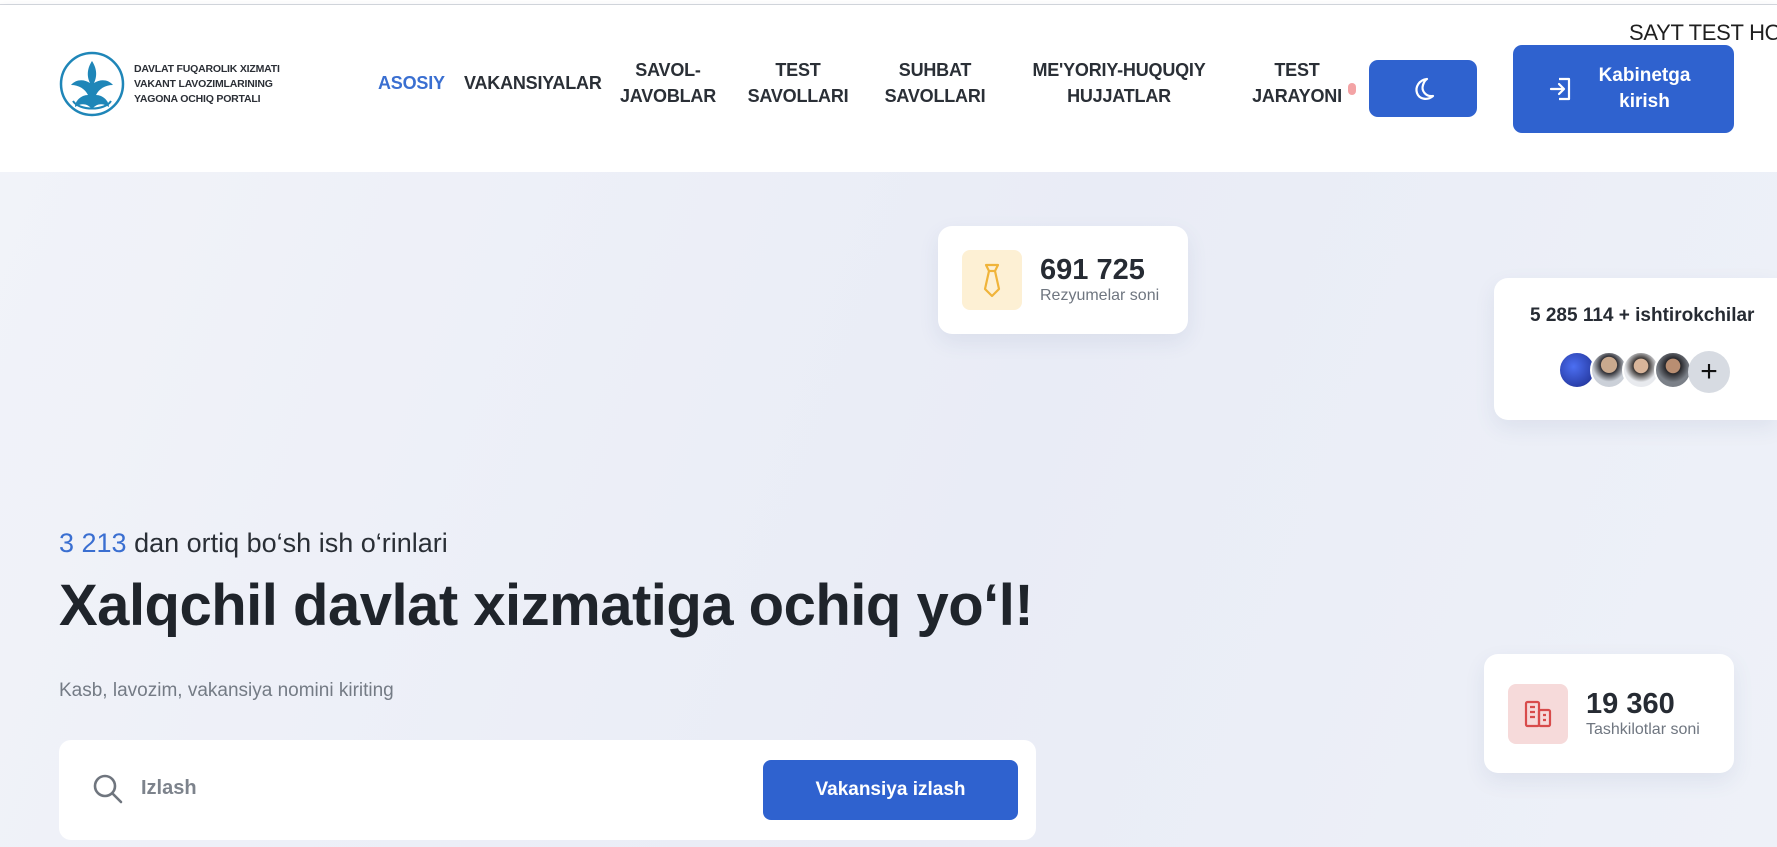 This screenshot has width=1777, height=847. I want to click on nav-legal-docs: ME'YORIY-HUQUQIY HUJJATLAR, so click(1119, 83).